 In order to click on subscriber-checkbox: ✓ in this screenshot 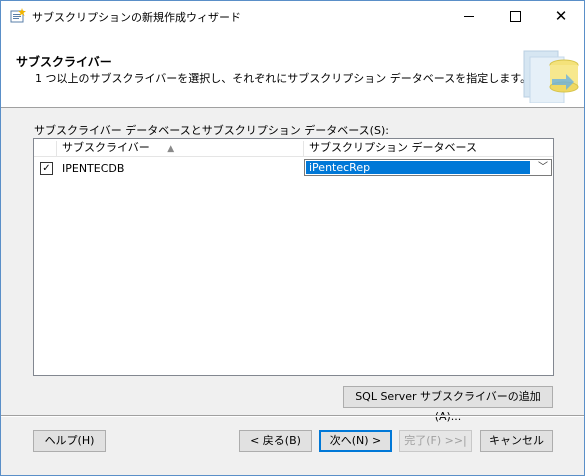, I will do `click(46, 168)`.